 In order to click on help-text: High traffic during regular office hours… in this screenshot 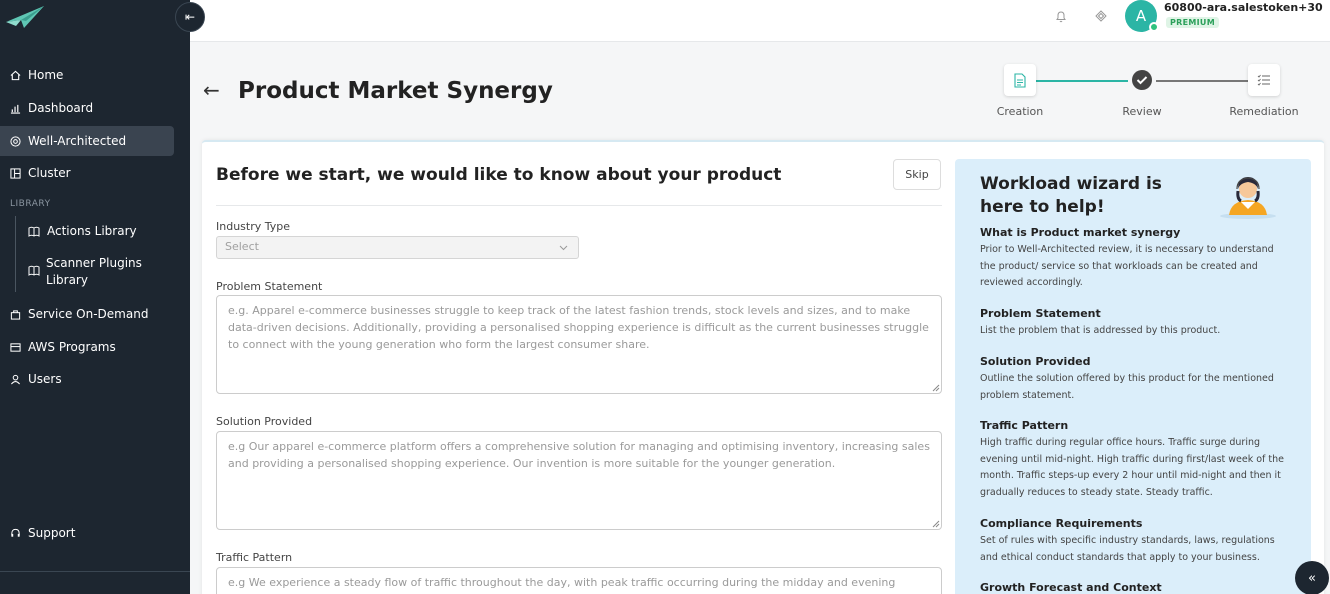, I will do `click(1132, 467)`.